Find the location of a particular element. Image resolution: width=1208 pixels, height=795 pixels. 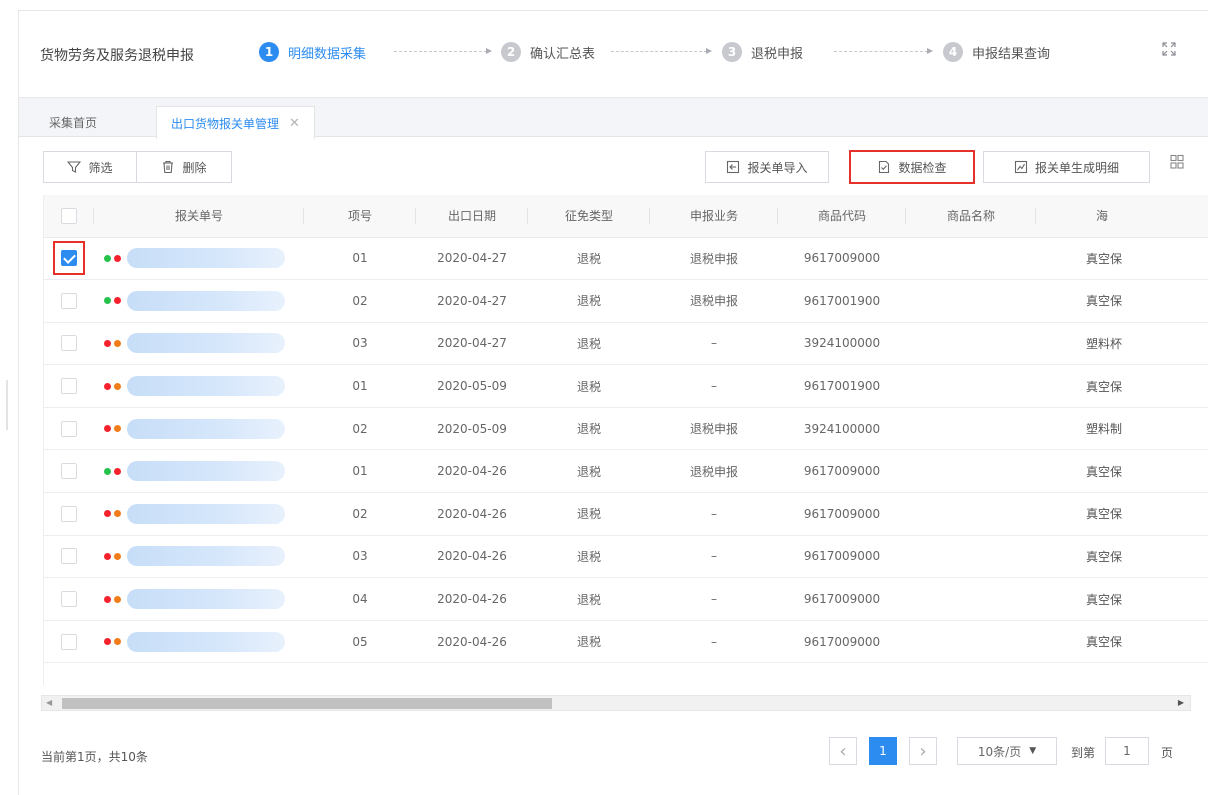

table-row: 02 2020-04-26 退税 –9617009000 真空保 is located at coordinates (626, 514).